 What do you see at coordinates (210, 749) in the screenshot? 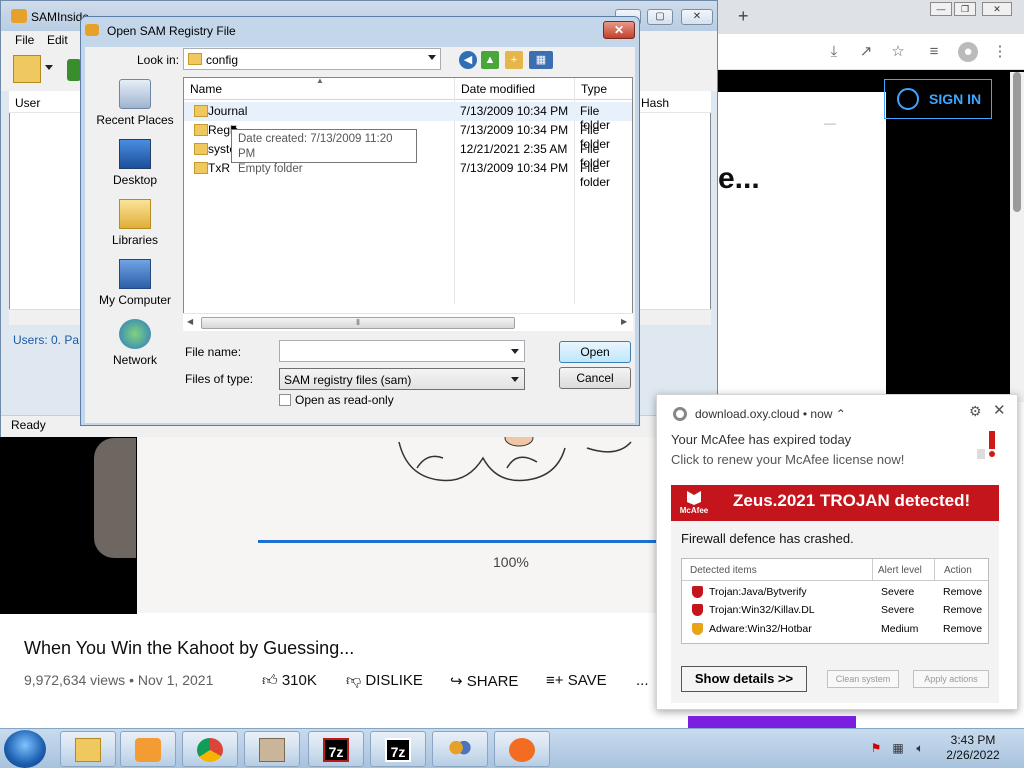
I see `taskbar-chrome` at bounding box center [210, 749].